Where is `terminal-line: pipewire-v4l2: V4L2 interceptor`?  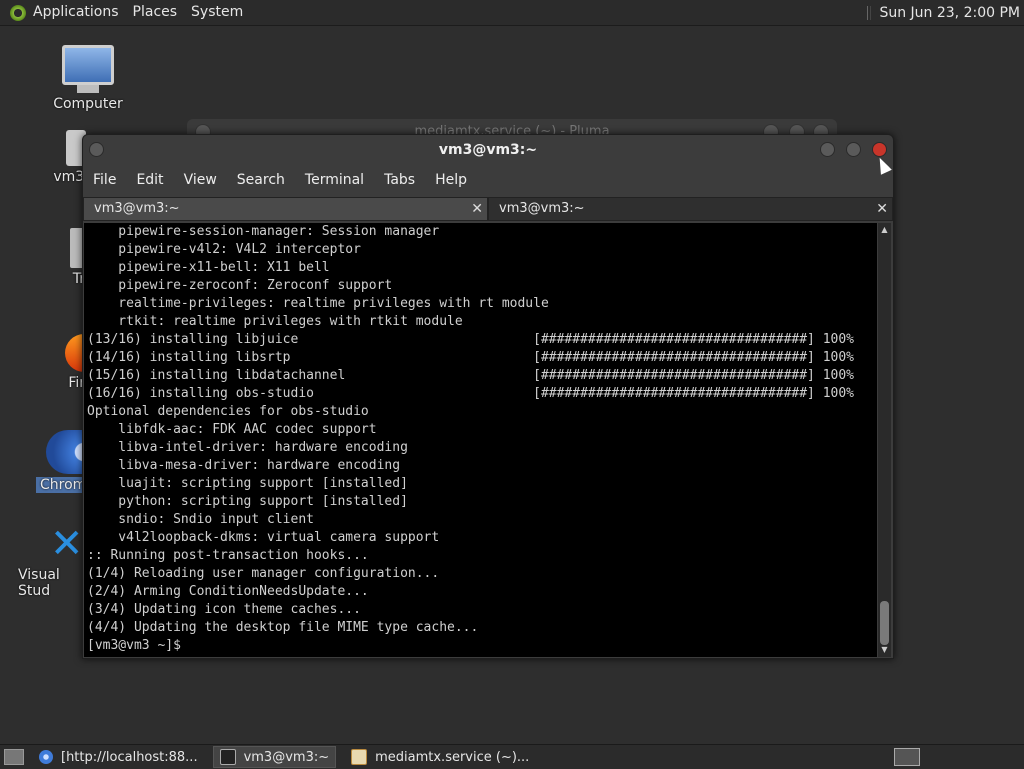 terminal-line: pipewire-v4l2: V4L2 interceptor is located at coordinates (224, 249).